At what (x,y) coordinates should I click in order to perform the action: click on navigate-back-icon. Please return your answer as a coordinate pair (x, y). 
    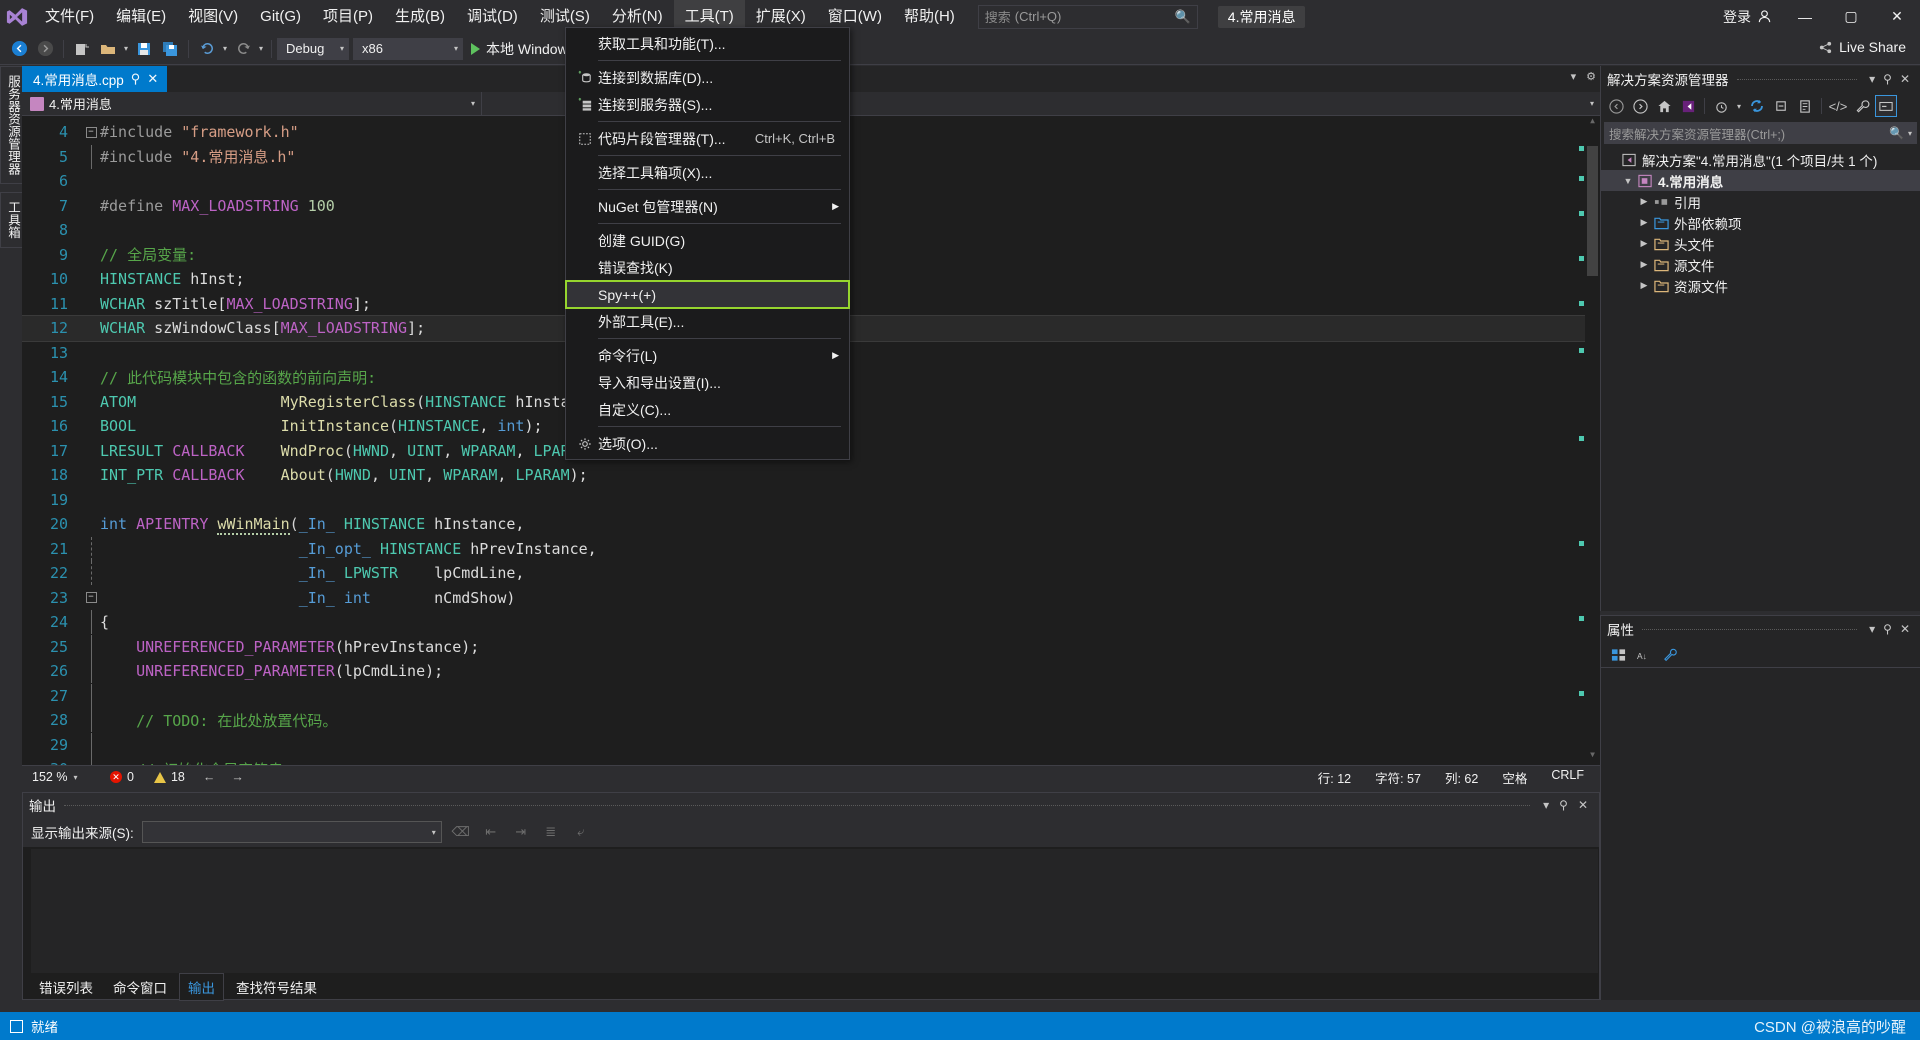
    Looking at the image, I should click on (19, 49).